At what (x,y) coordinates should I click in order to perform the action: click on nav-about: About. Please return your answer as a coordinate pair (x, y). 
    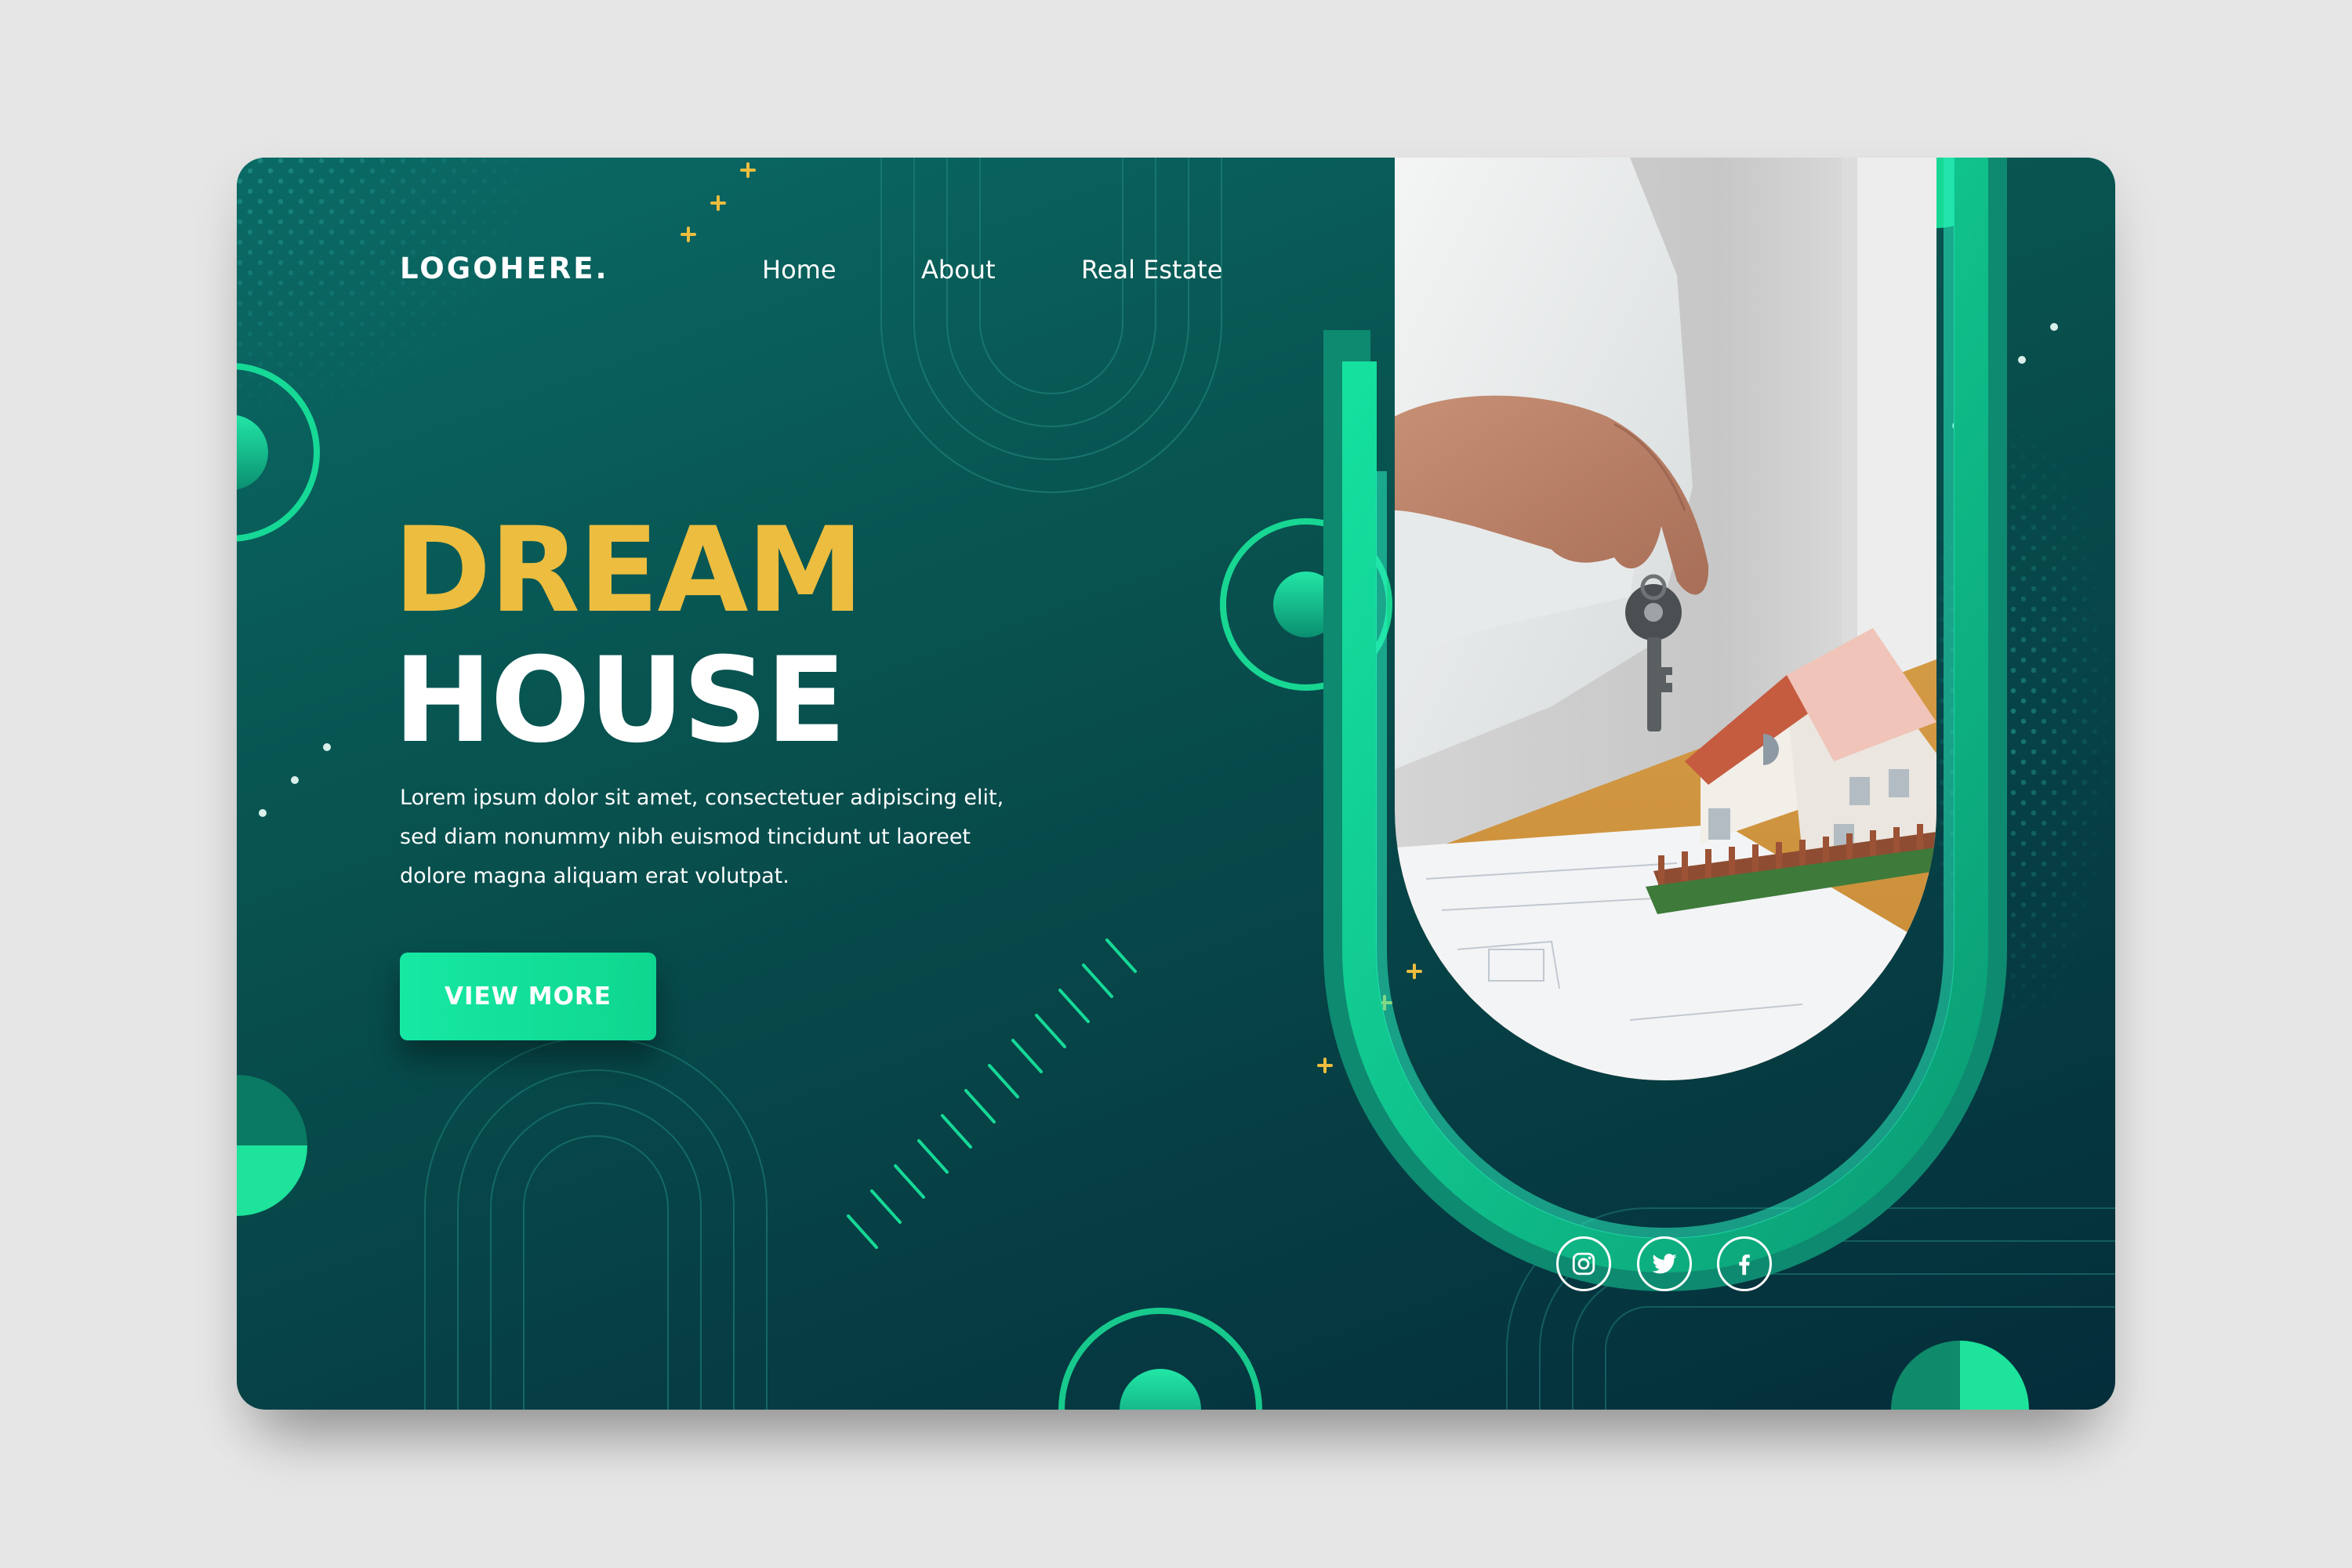
    Looking at the image, I should click on (958, 270).